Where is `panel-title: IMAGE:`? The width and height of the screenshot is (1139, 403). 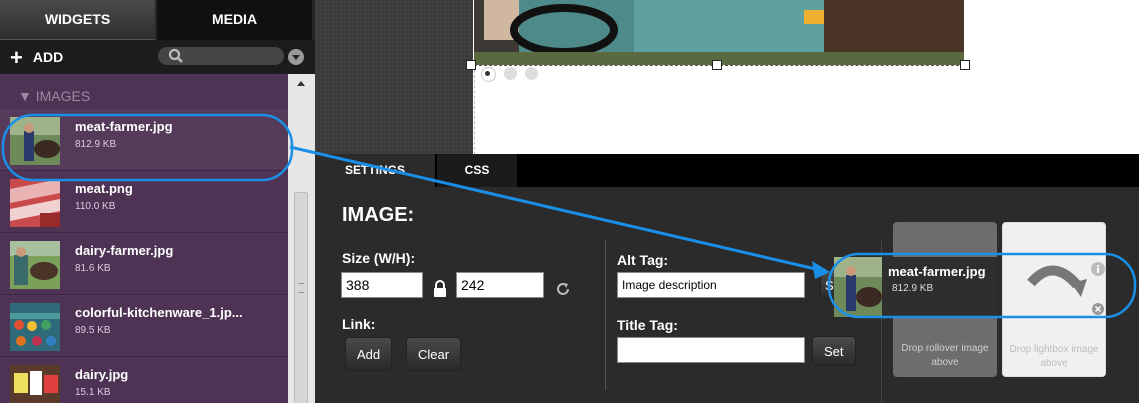
panel-title: IMAGE: is located at coordinates (378, 215).